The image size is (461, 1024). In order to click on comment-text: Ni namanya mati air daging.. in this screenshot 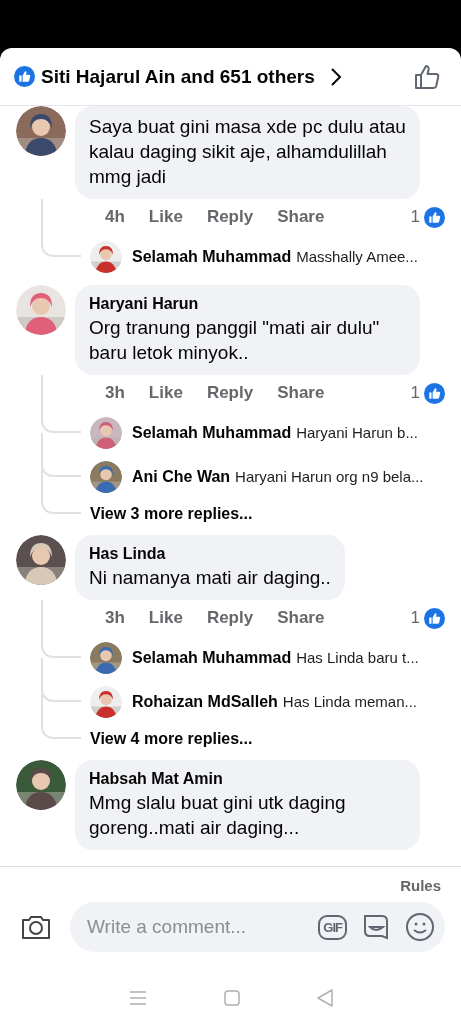, I will do `click(210, 578)`.